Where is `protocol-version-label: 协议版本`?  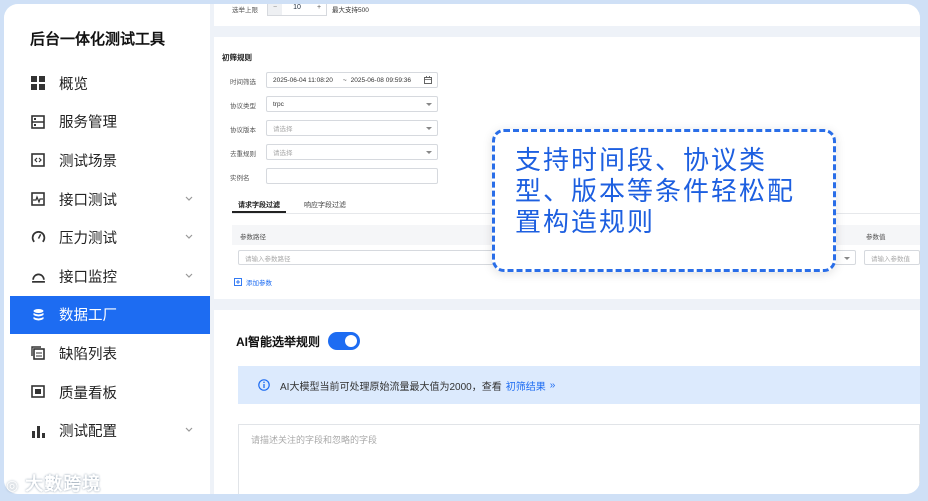 protocol-version-label: 协议版本 is located at coordinates (243, 130).